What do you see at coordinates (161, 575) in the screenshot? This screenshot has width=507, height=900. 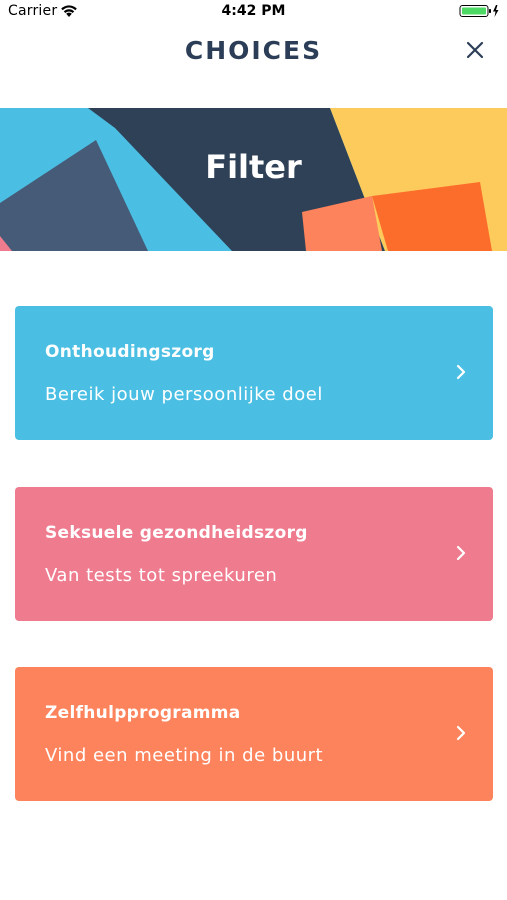 I see `card-subtitle: Van tests tot spreekuren` at bounding box center [161, 575].